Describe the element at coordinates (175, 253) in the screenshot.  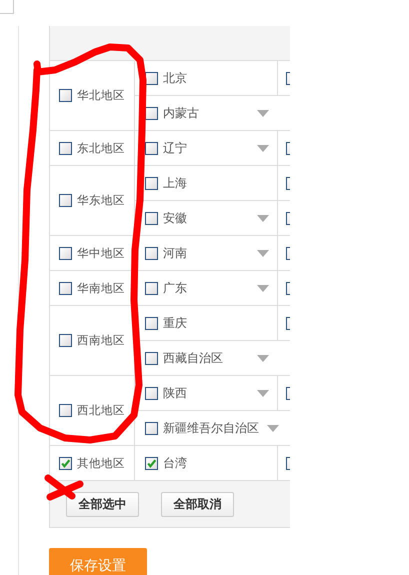
I see `province-label: 河南` at that location.